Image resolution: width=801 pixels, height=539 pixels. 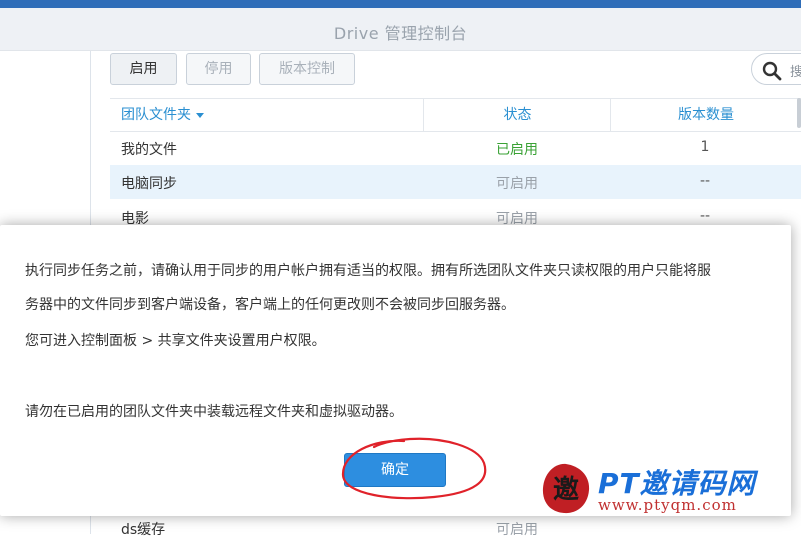 I want to click on watermark-logo-icon: 邀, so click(x=566, y=488).